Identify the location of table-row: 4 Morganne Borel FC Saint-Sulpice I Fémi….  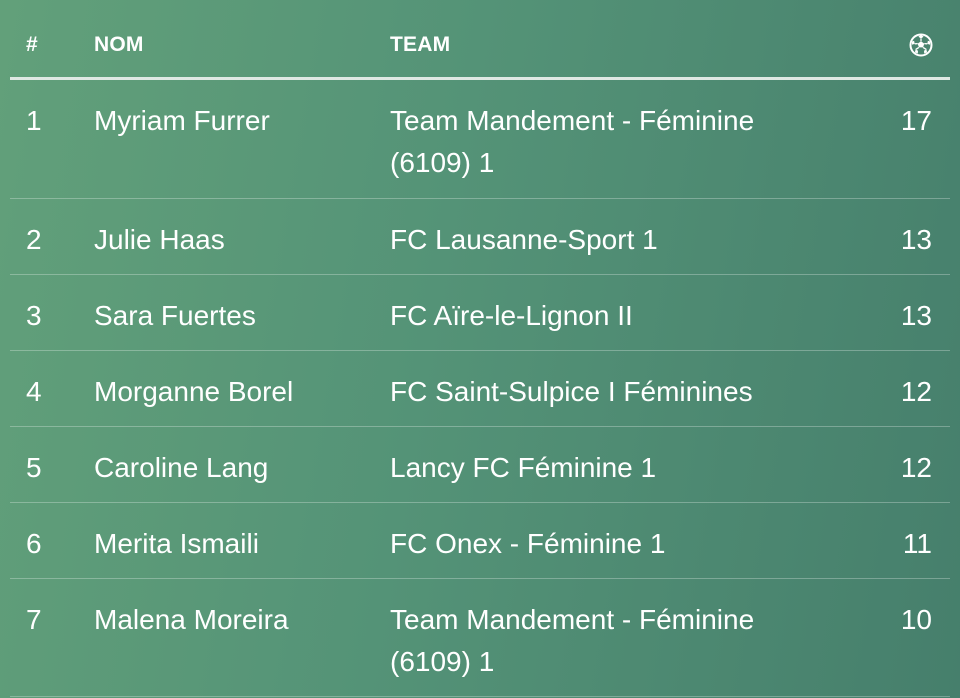
(480, 389).